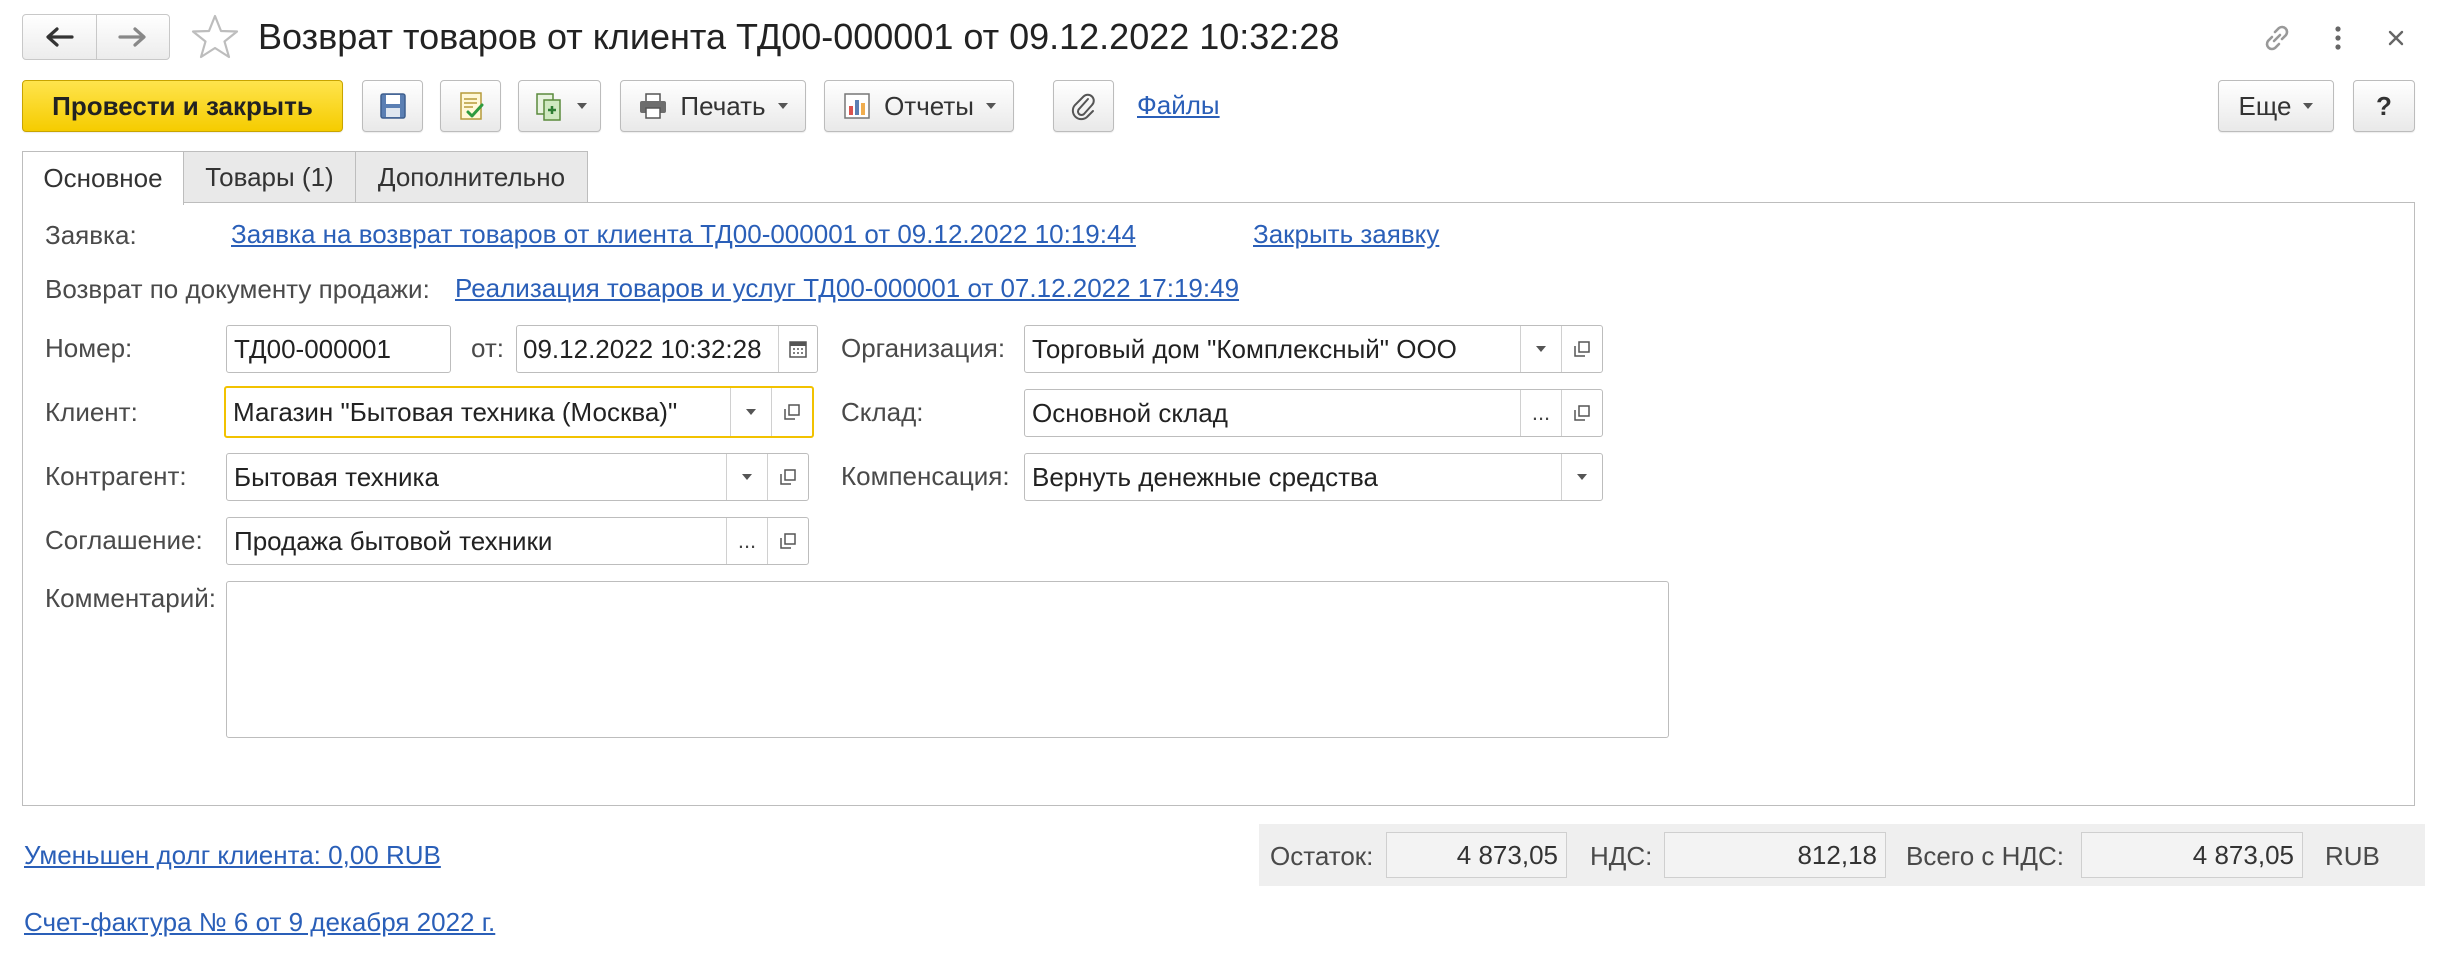 The image size is (2449, 965). I want to click on organization-open-button, so click(1581, 349).